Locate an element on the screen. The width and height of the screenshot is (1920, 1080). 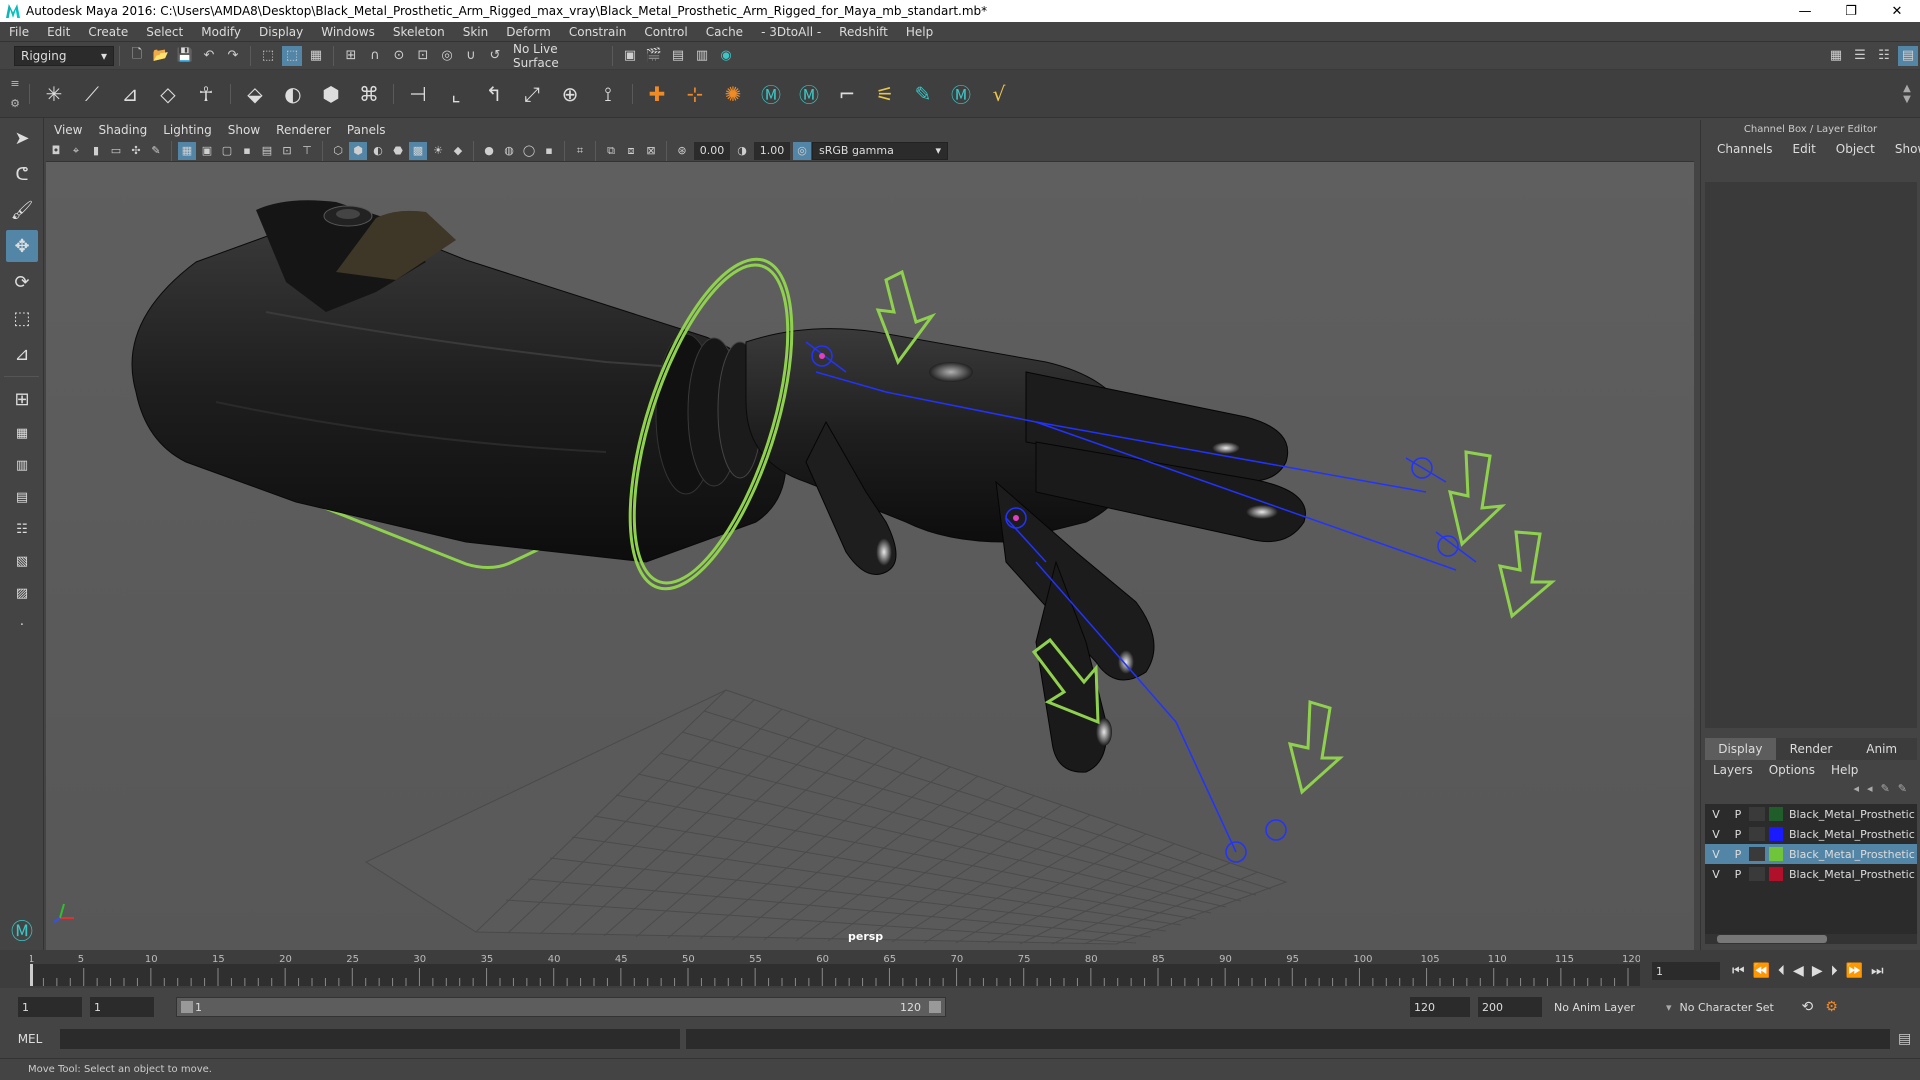
anti-aliasing-icon: ◯ is located at coordinates (529, 151).